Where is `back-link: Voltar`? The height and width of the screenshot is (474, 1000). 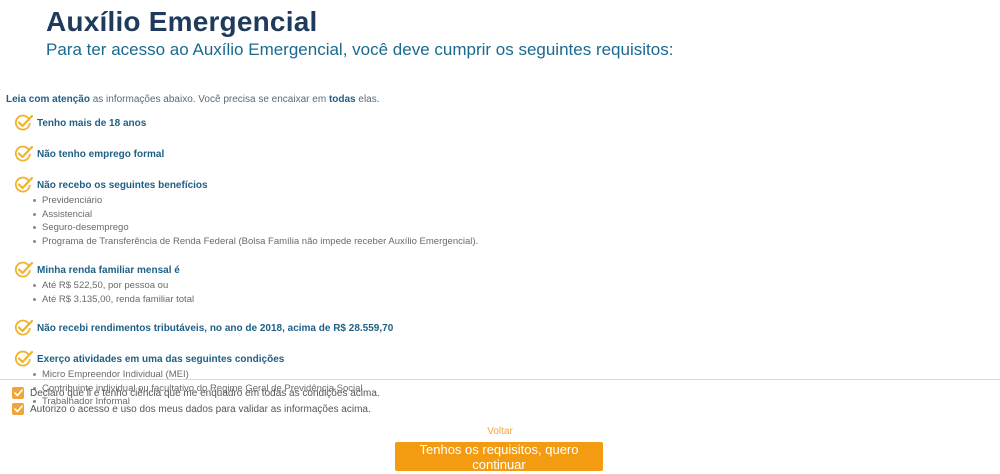 back-link: Voltar is located at coordinates (500, 431).